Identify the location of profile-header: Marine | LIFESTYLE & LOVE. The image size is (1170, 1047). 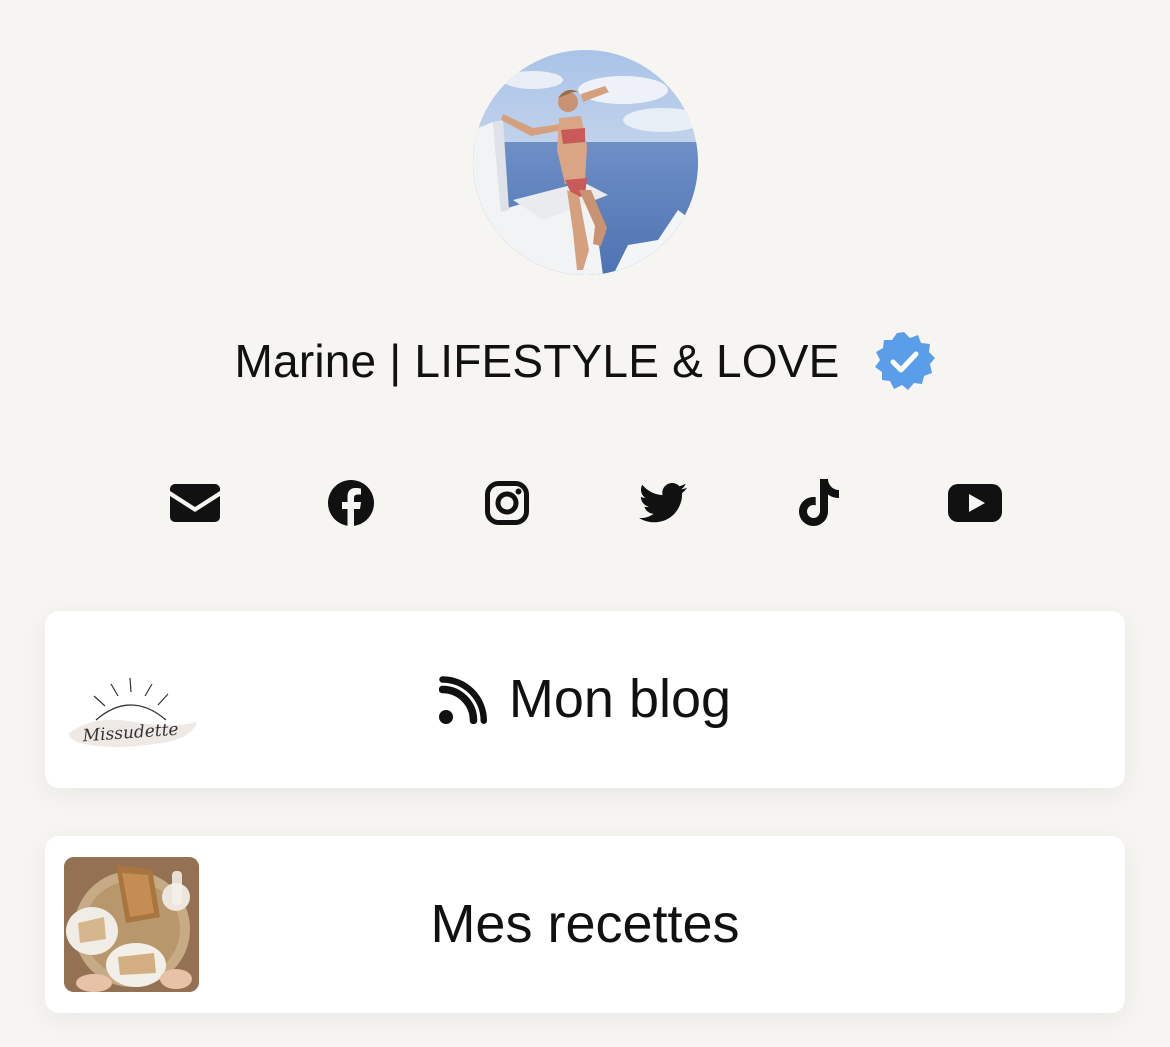
(585, 361).